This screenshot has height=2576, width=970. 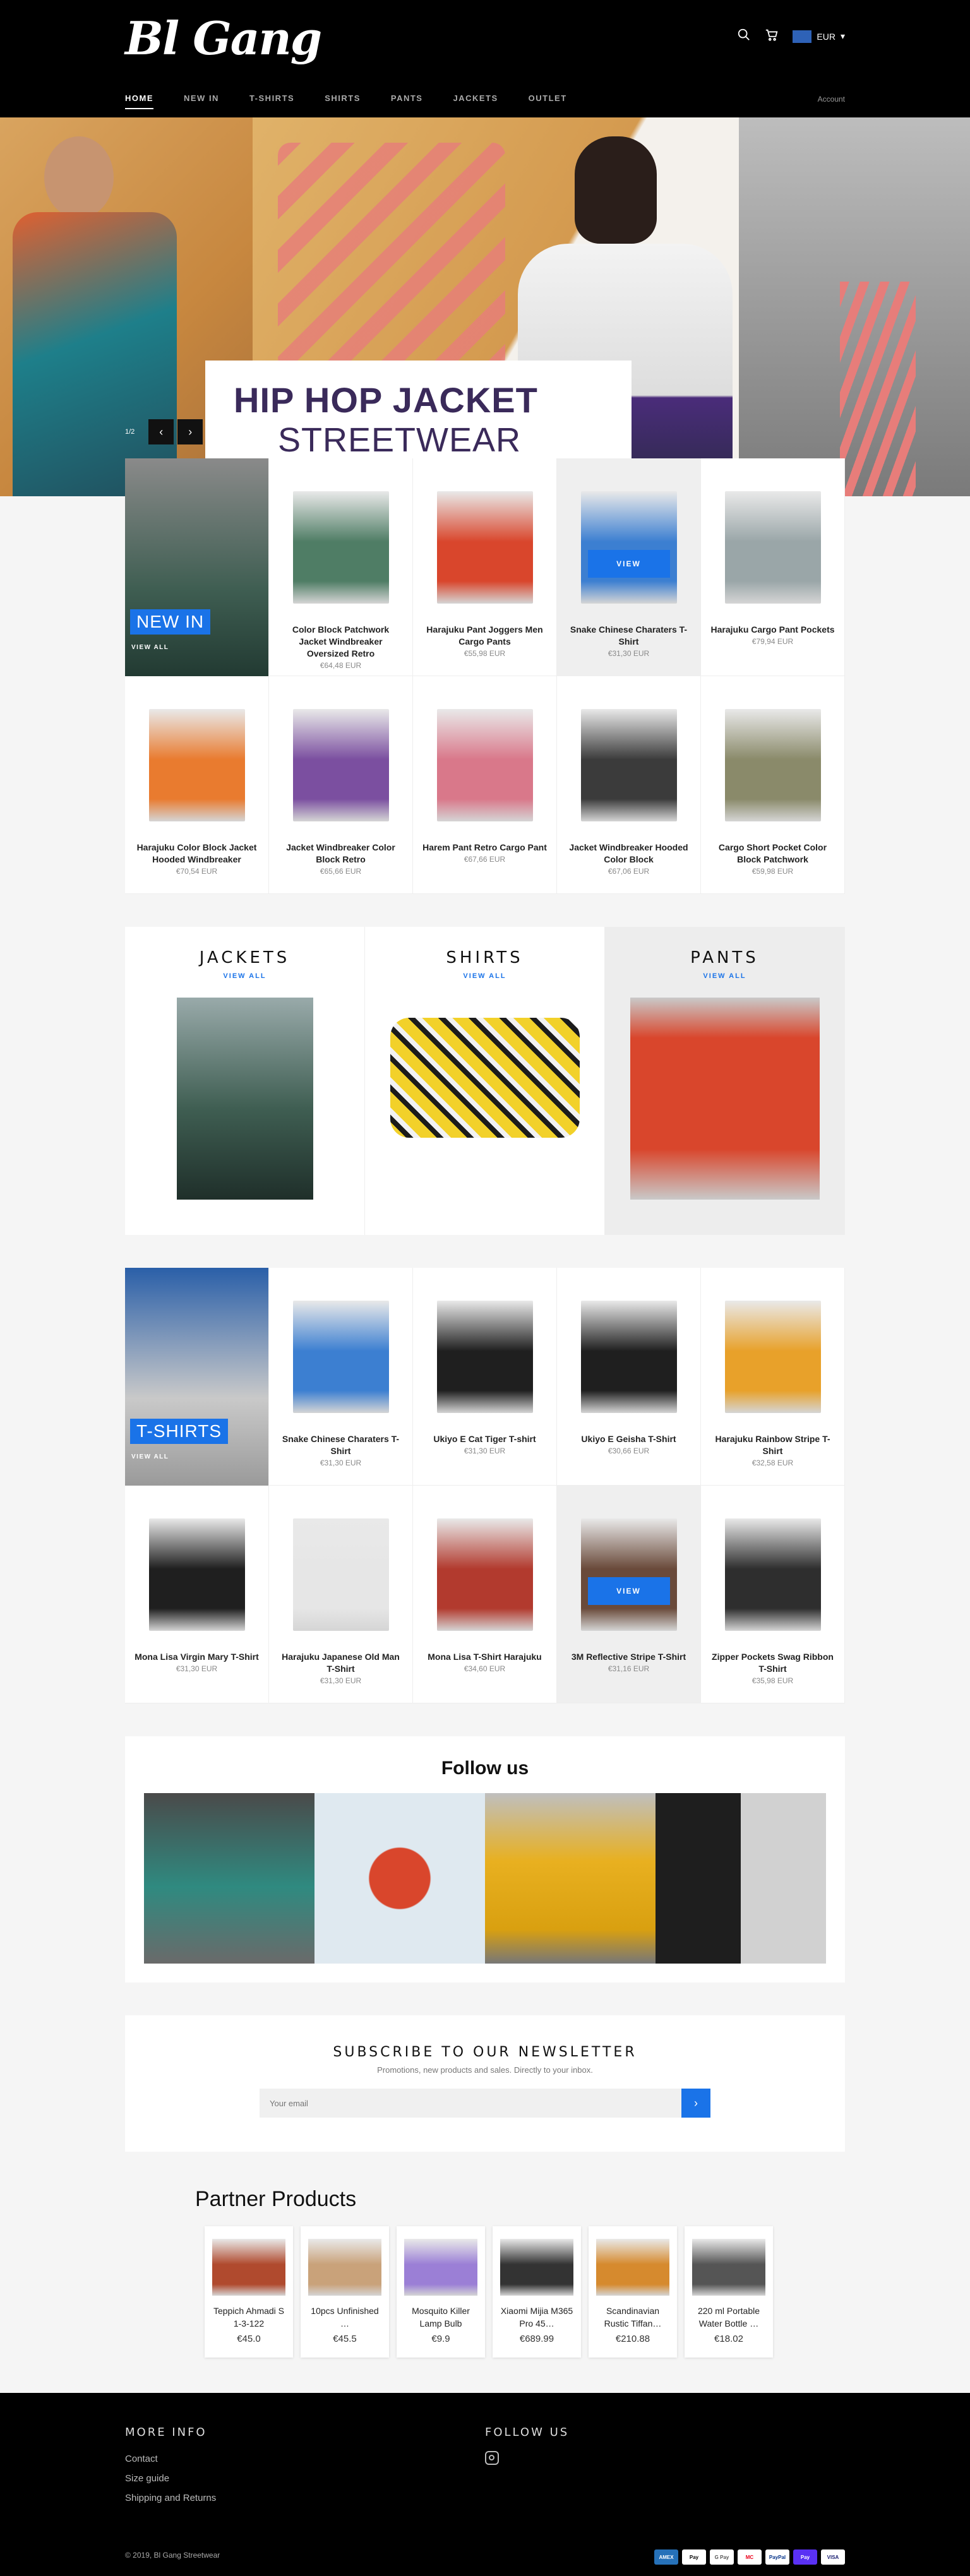 What do you see at coordinates (223, 38) in the screenshot?
I see `site-logo: Bl Gang` at bounding box center [223, 38].